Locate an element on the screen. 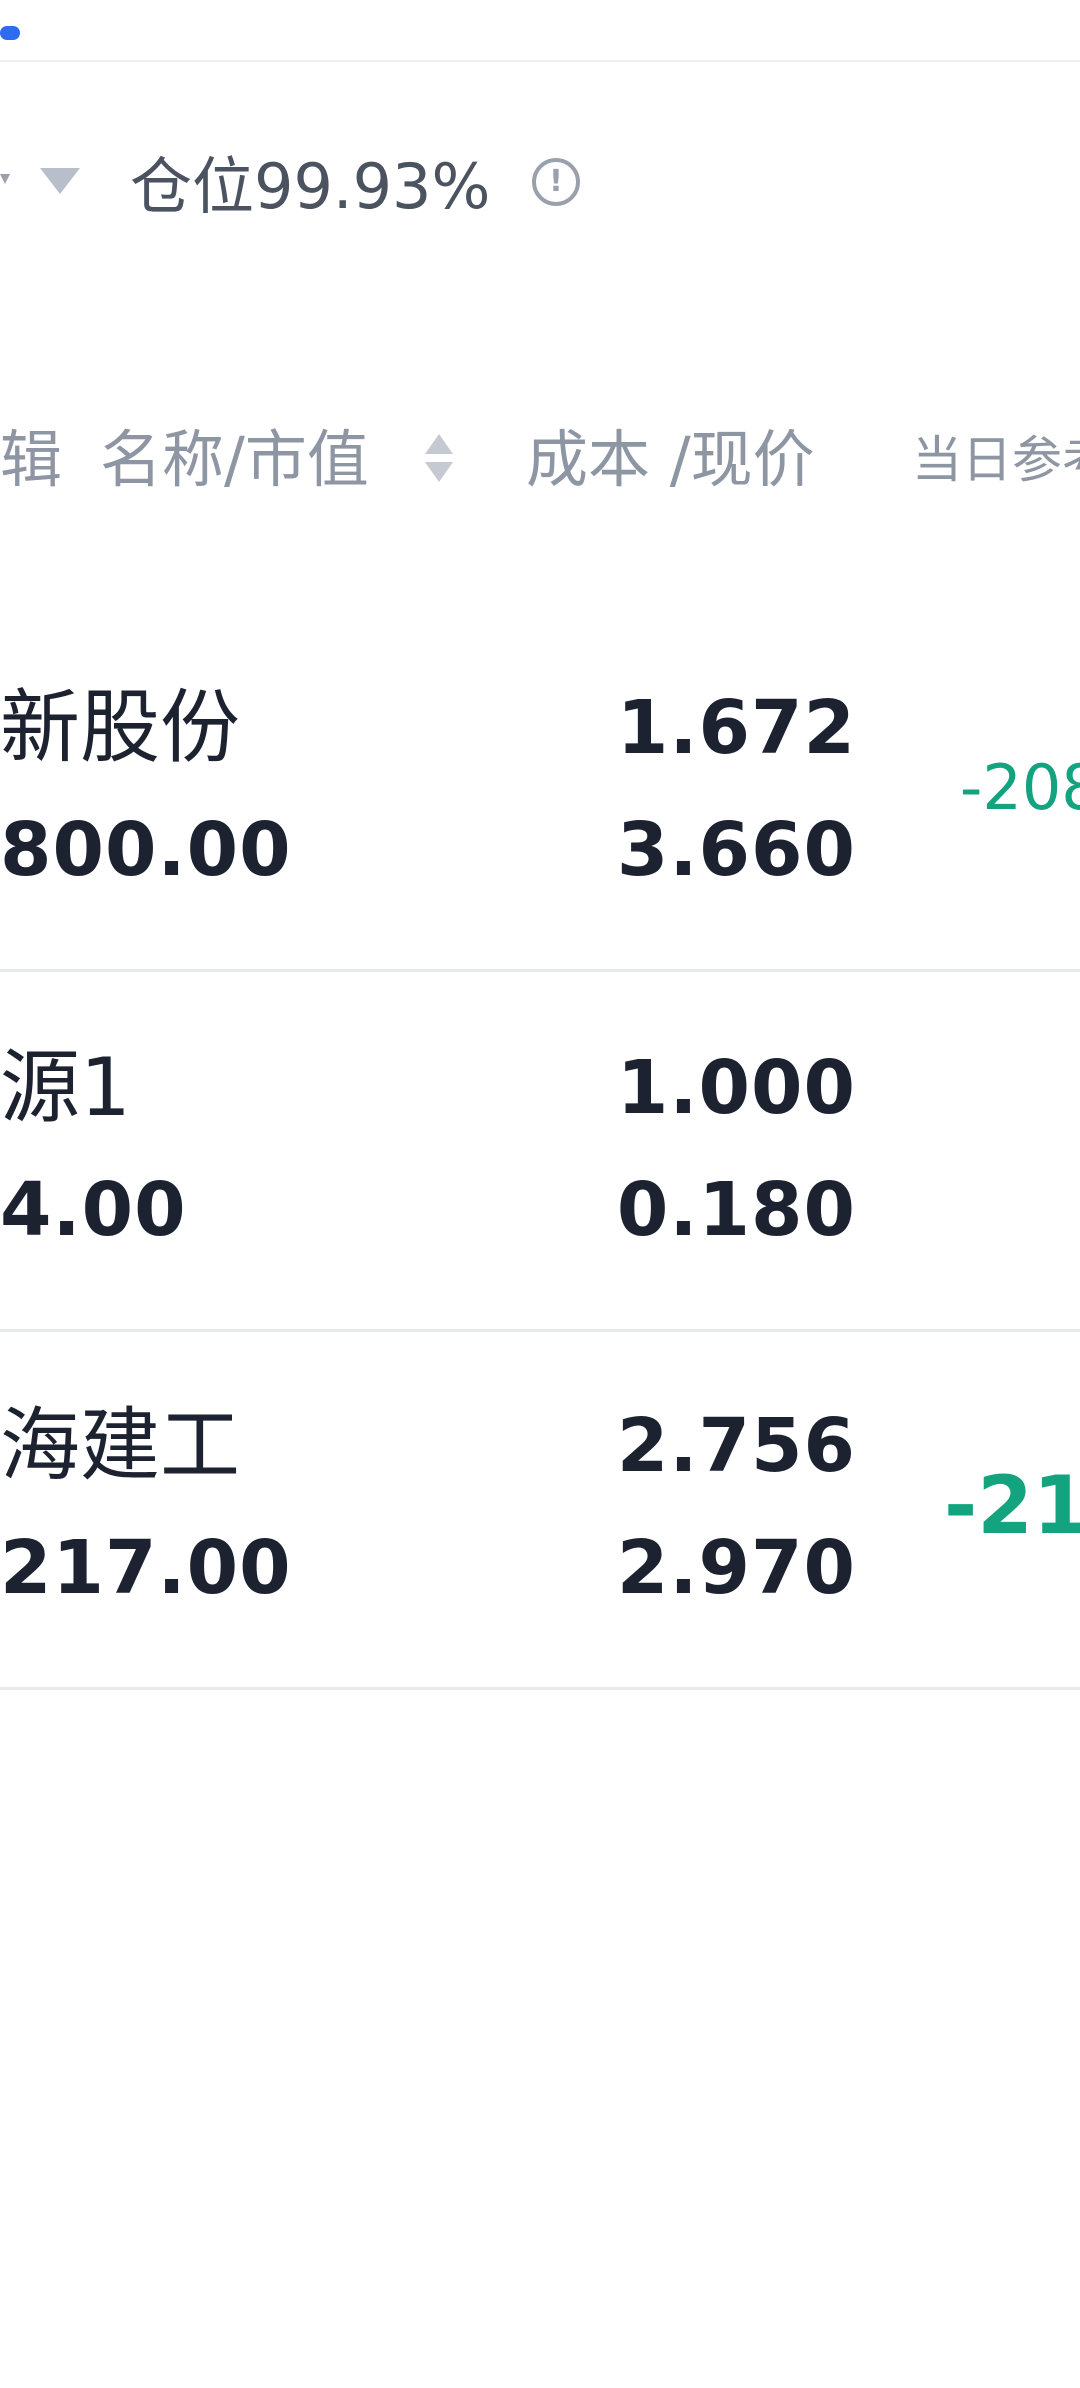 This screenshot has width=1080, height=2388. top-divider is located at coordinates (540, 61).